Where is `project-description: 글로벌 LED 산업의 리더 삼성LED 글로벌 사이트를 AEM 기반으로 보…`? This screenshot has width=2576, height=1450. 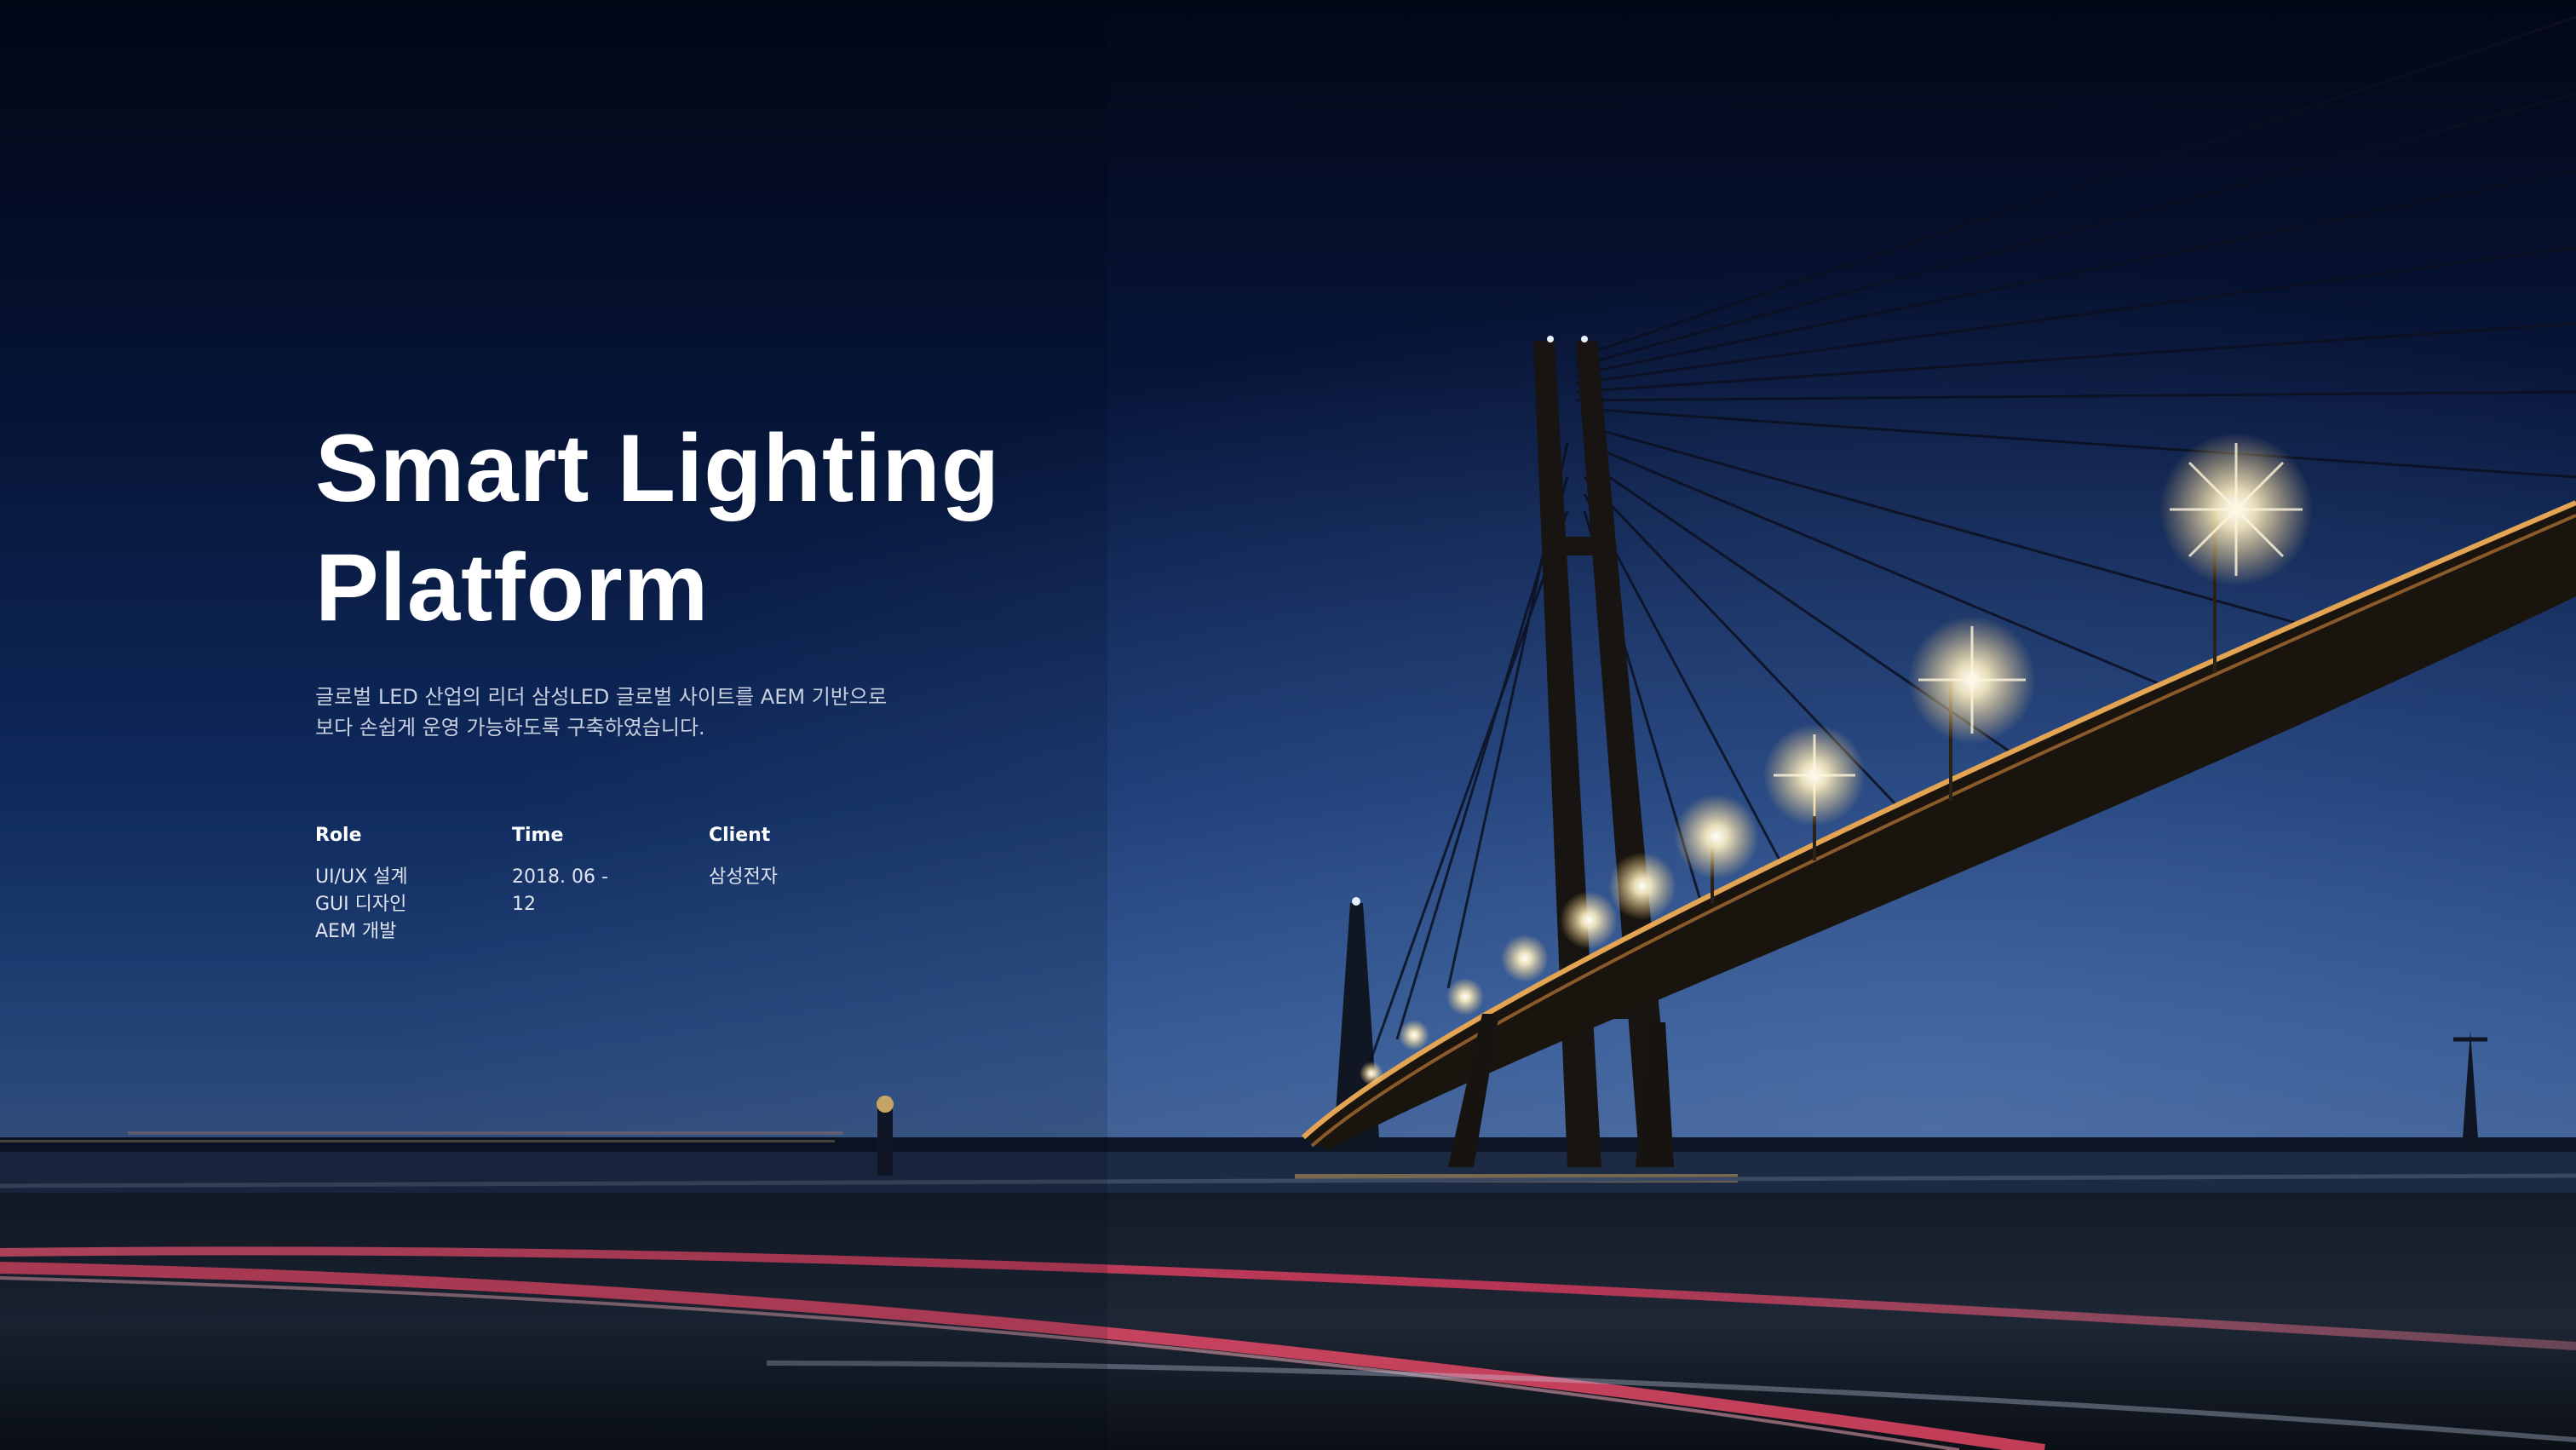 project-description: 글로벌 LED 산업의 리더 삼성LED 글로벌 사이트를 AEM 기반으로 보… is located at coordinates (698, 712).